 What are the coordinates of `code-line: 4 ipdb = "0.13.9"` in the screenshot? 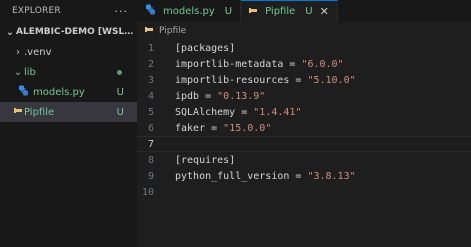 It's located at (304, 96).